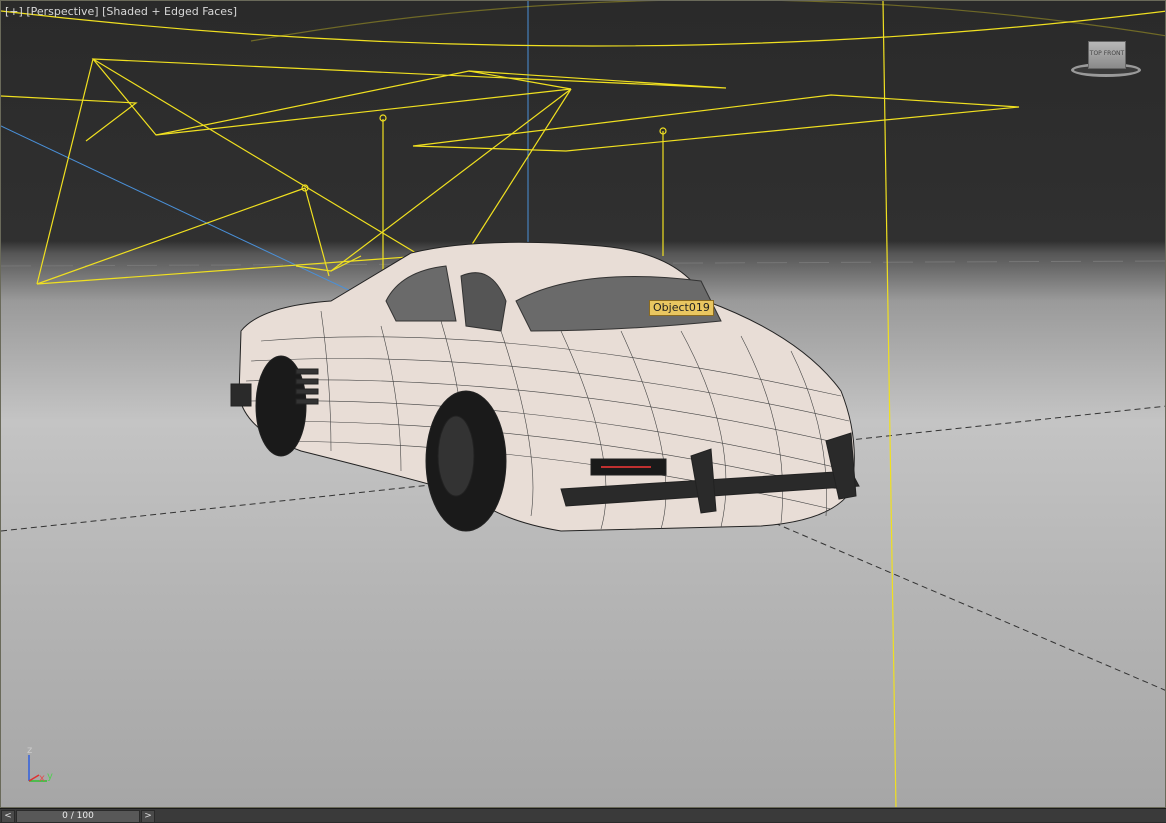 The image size is (1166, 823). Describe the element at coordinates (8, 816) in the screenshot. I see `prev-frame-button: <` at that location.